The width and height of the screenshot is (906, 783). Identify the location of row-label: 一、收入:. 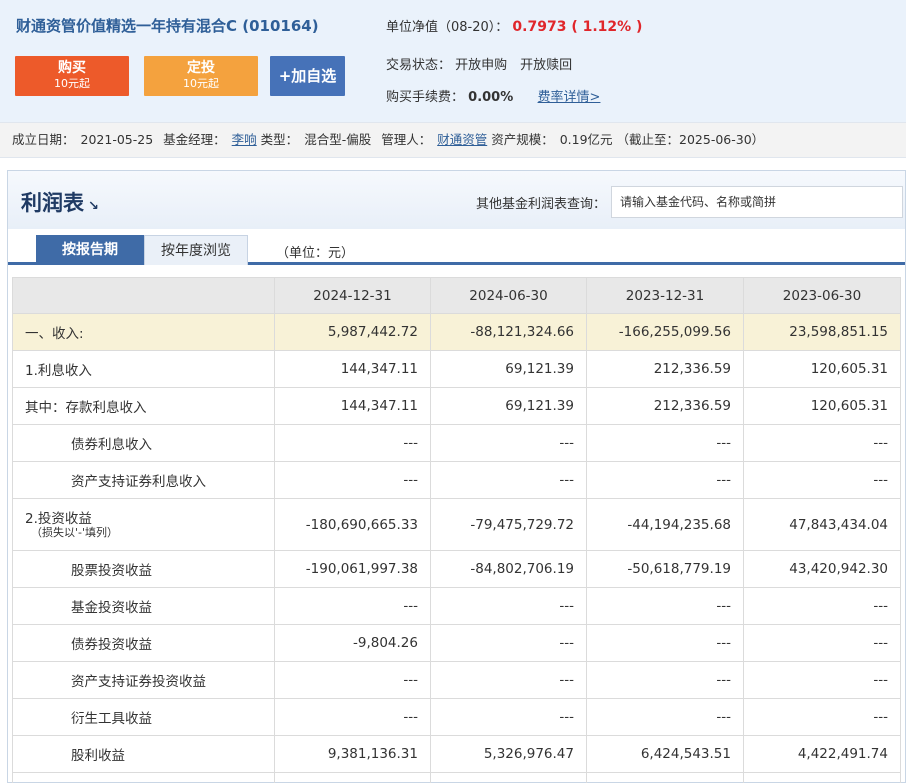
(143, 332).